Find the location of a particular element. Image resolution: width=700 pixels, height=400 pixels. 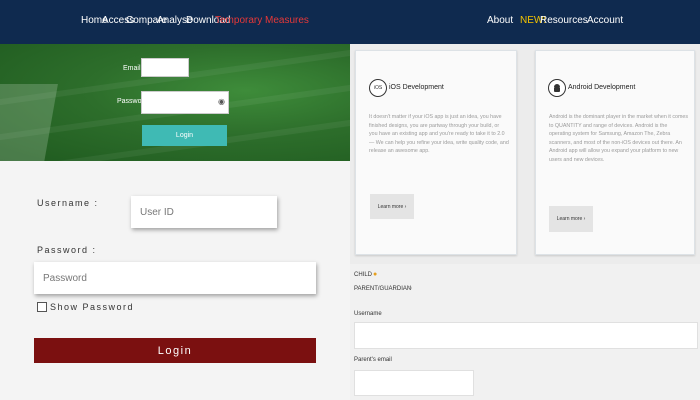

android-icon is located at coordinates (557, 88).